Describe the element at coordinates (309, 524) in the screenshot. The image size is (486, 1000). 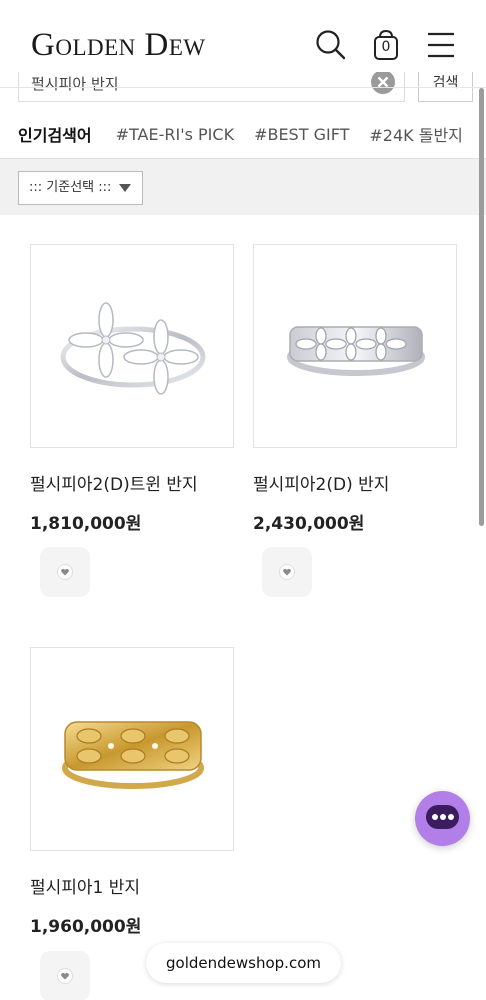
I see `product-price: 2,430,000원` at that location.